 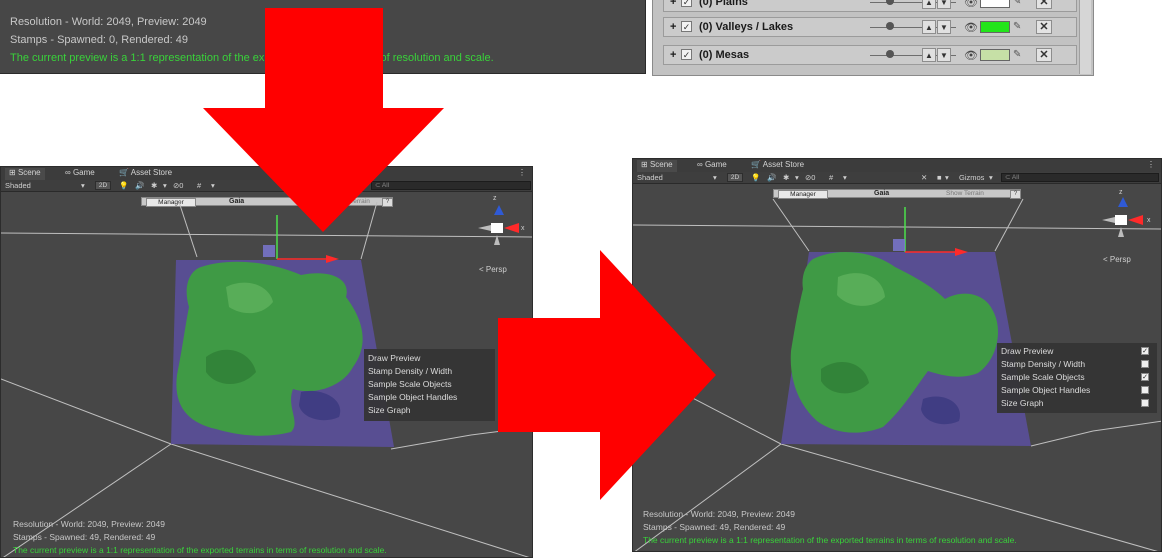 I want to click on down-arrow-icon, so click(x=323, y=120).